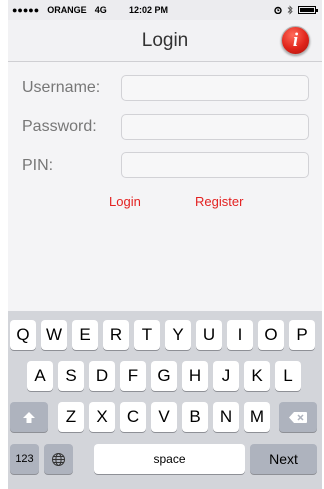 Image resolution: width=324 pixels, height=489 pixels. Describe the element at coordinates (215, 88) in the screenshot. I see `username-input` at that location.